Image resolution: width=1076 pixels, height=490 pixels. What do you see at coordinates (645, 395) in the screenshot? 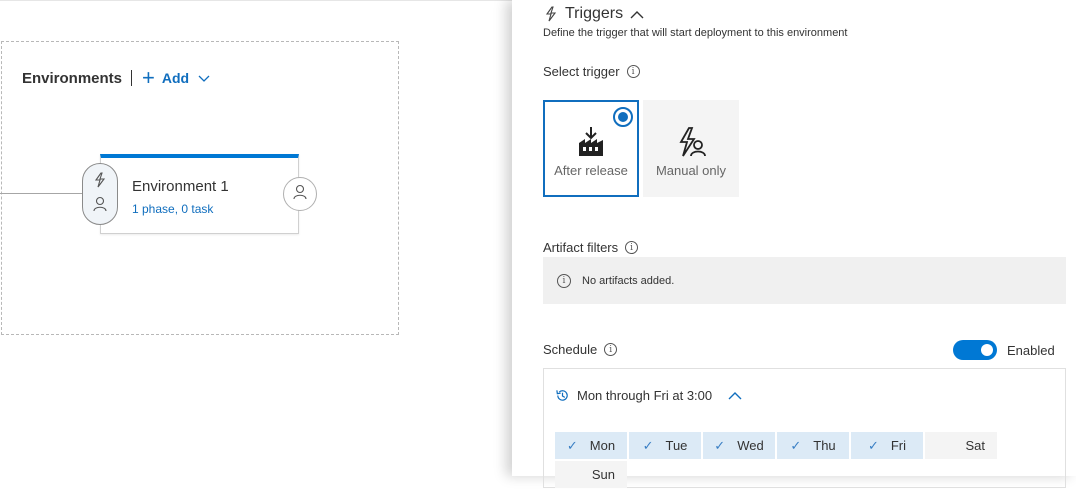
I see `schedule-summary-text: Mon through Fri at 3:00` at bounding box center [645, 395].